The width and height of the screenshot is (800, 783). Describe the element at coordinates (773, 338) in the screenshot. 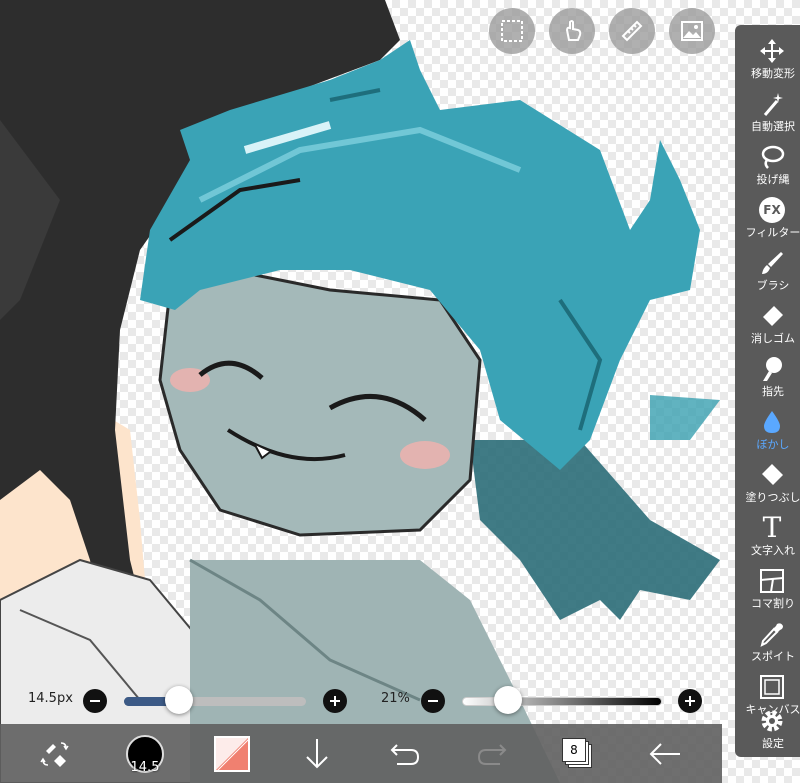

I see `tool-label: 消しゴム` at that location.